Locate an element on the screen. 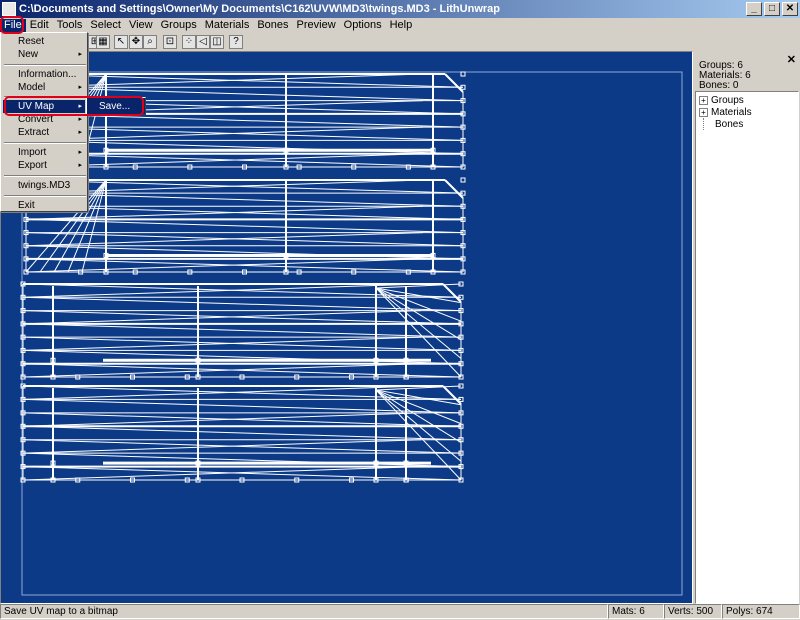 This screenshot has width=800, height=620. menu-item-label: Extract is located at coordinates (34, 132).